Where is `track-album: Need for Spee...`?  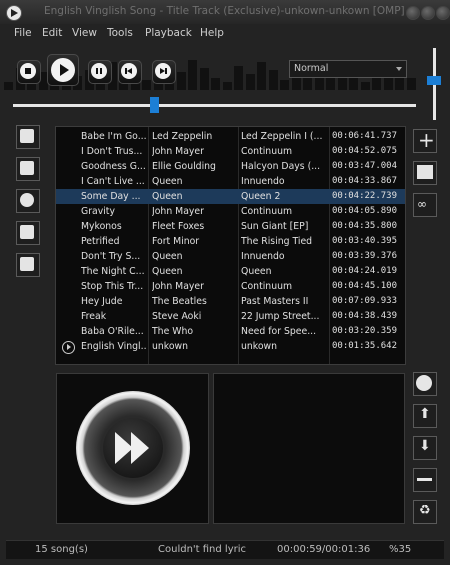 track-album: Need for Spee... is located at coordinates (279, 331).